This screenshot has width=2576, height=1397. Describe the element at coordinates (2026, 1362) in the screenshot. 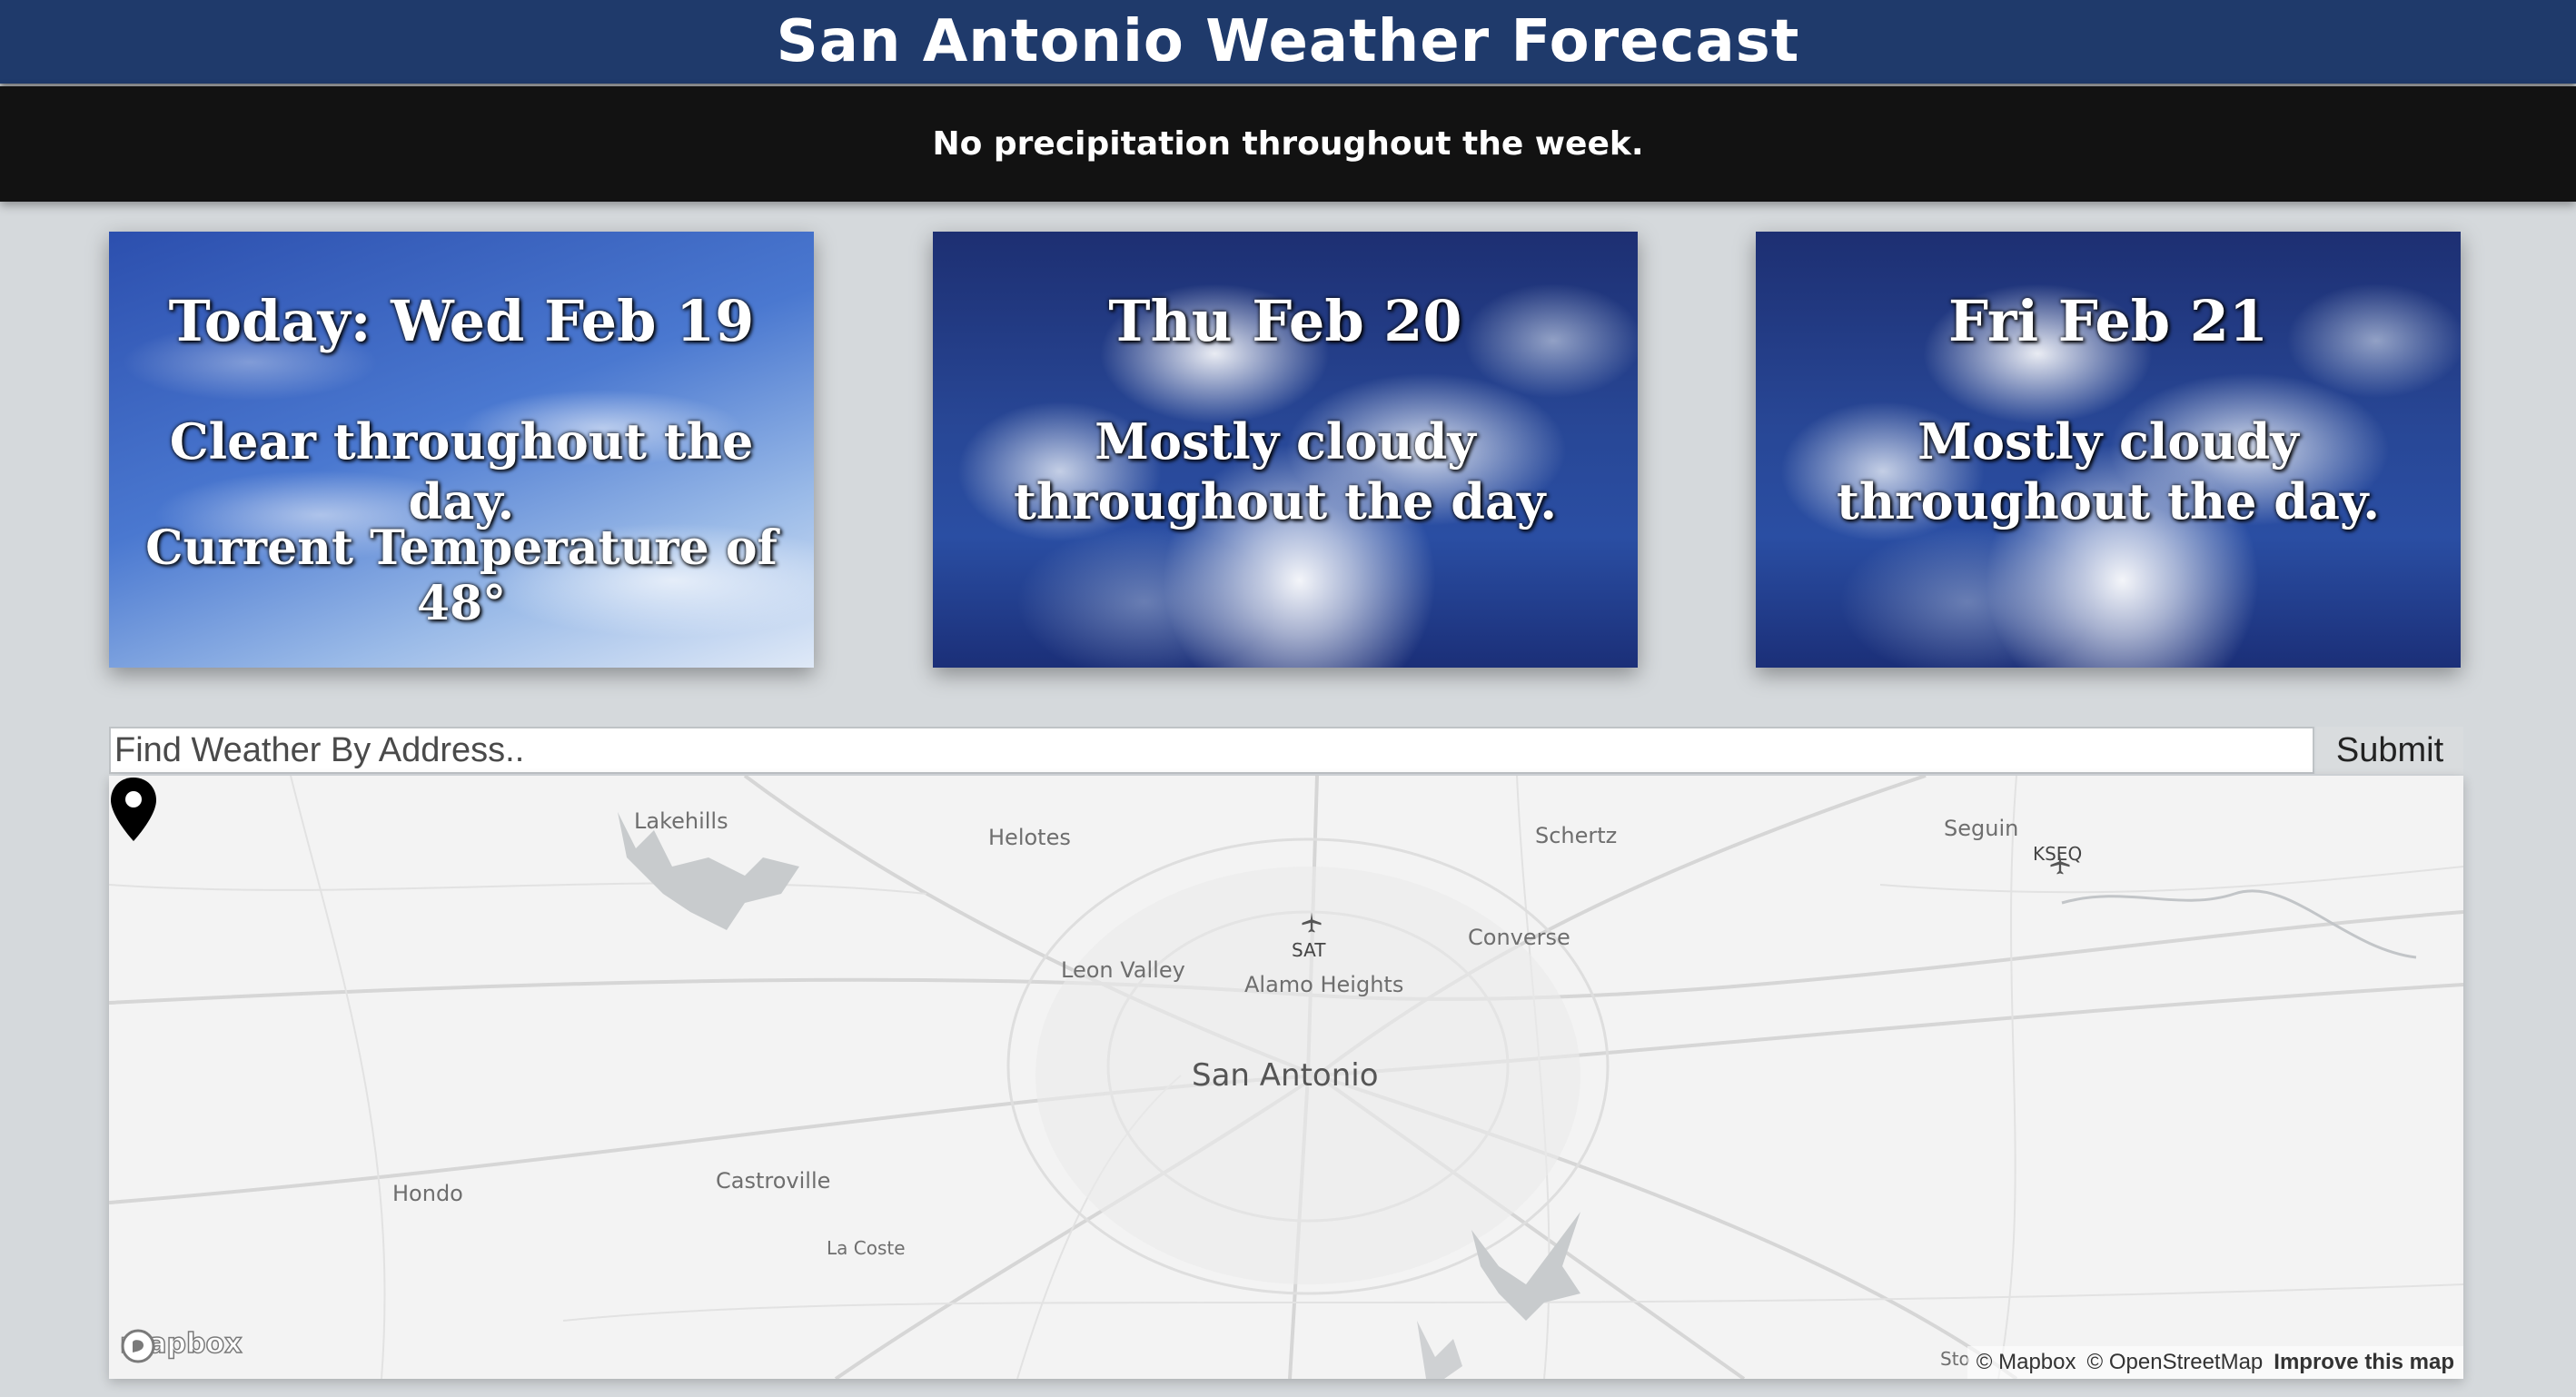

I see `mapbox-attribution-link: © Mapbox` at that location.